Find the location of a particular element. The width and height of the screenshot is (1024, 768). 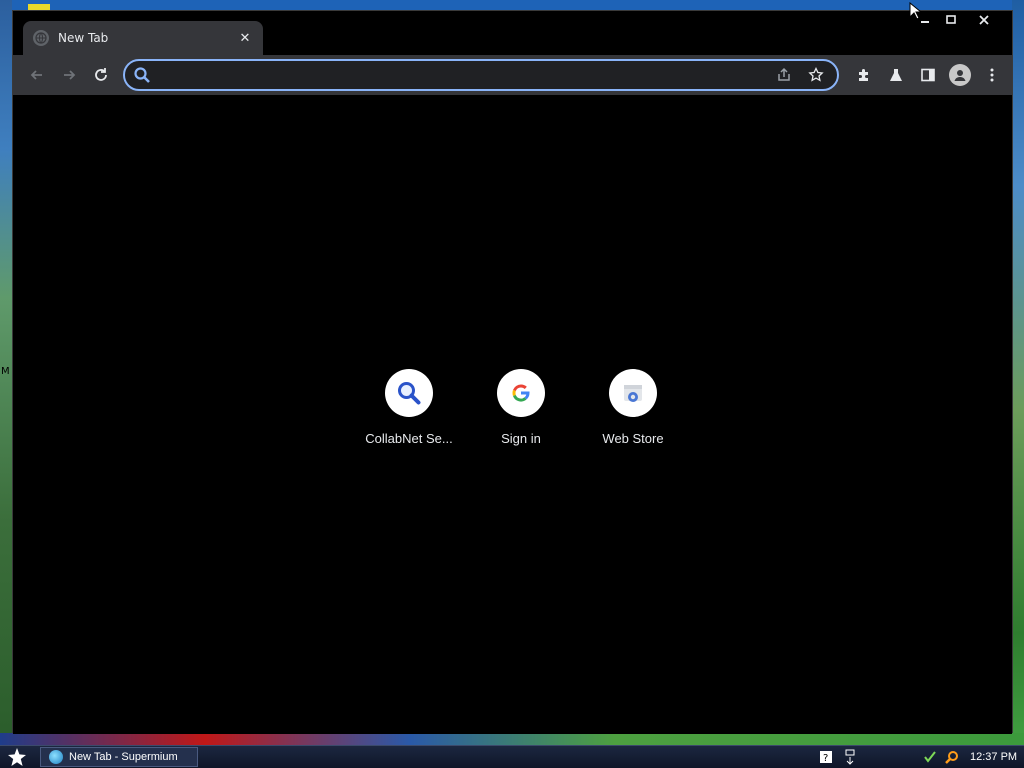

search-icon is located at coordinates (142, 75).